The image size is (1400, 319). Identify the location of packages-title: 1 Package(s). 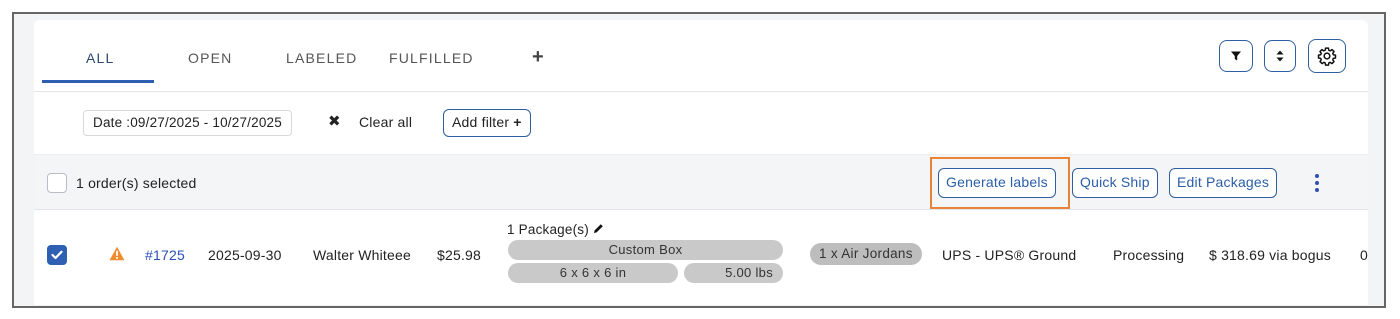
(555, 229).